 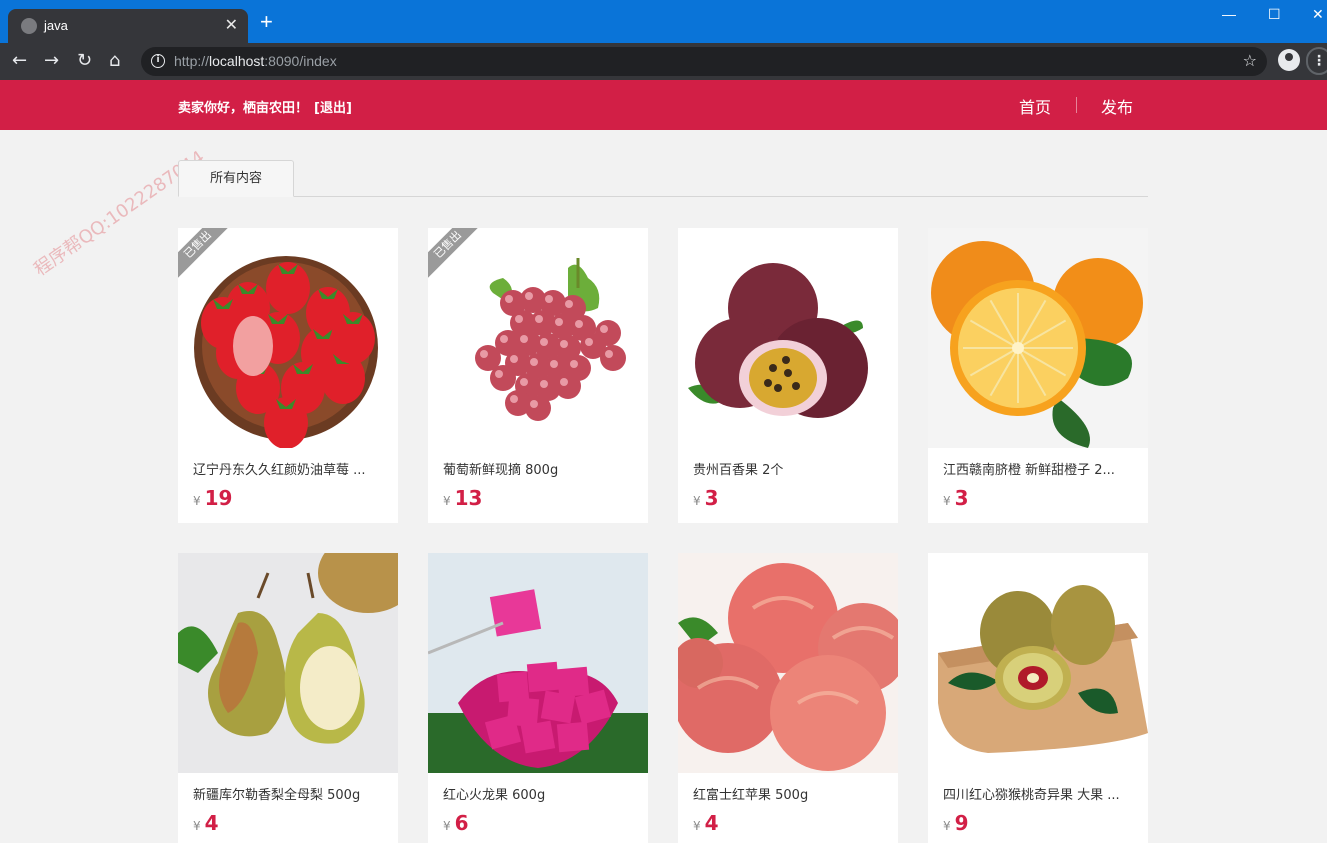 I want to click on browser-tab: java ✕, so click(x=128, y=26).